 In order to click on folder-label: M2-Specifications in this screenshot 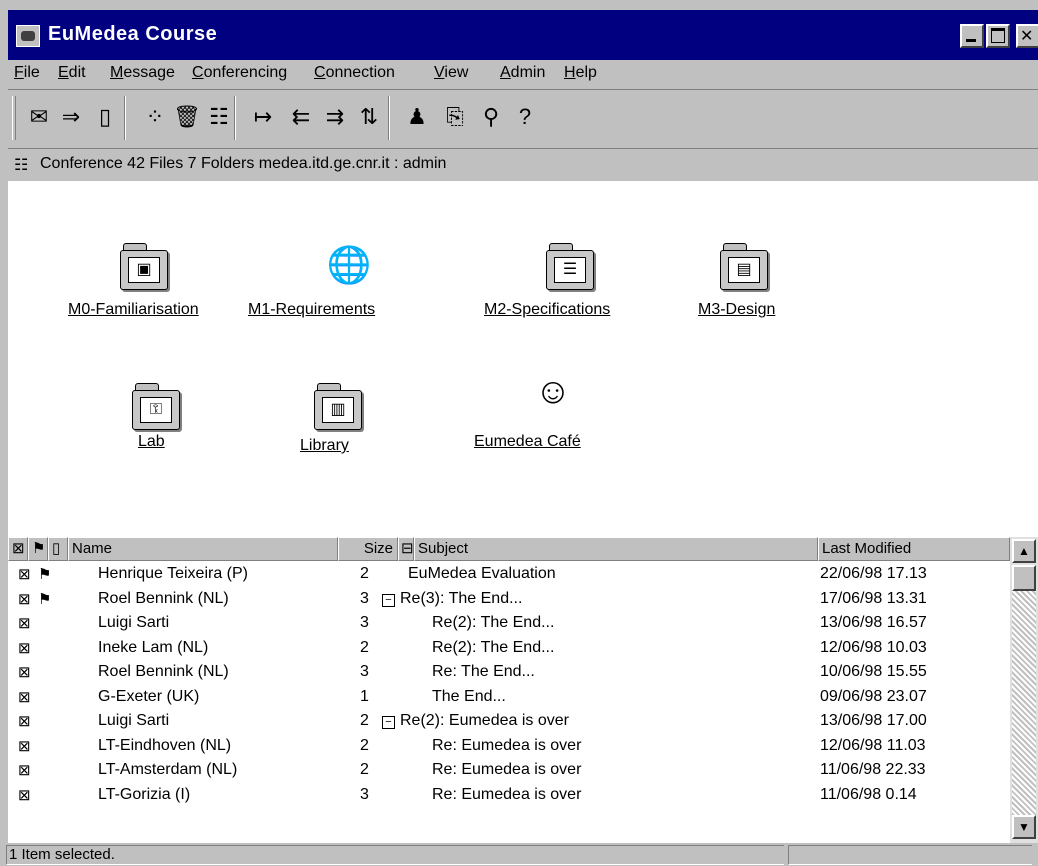, I will do `click(547, 310)`.